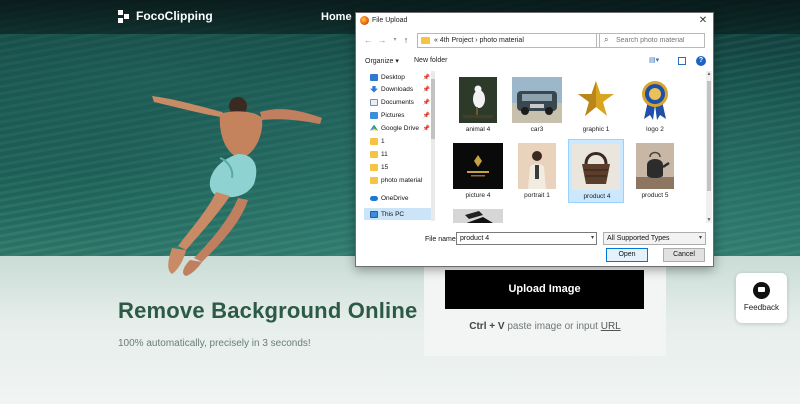 The width and height of the screenshot is (800, 404). Describe the element at coordinates (761, 307) in the screenshot. I see `feedback-label: Feedback` at that location.